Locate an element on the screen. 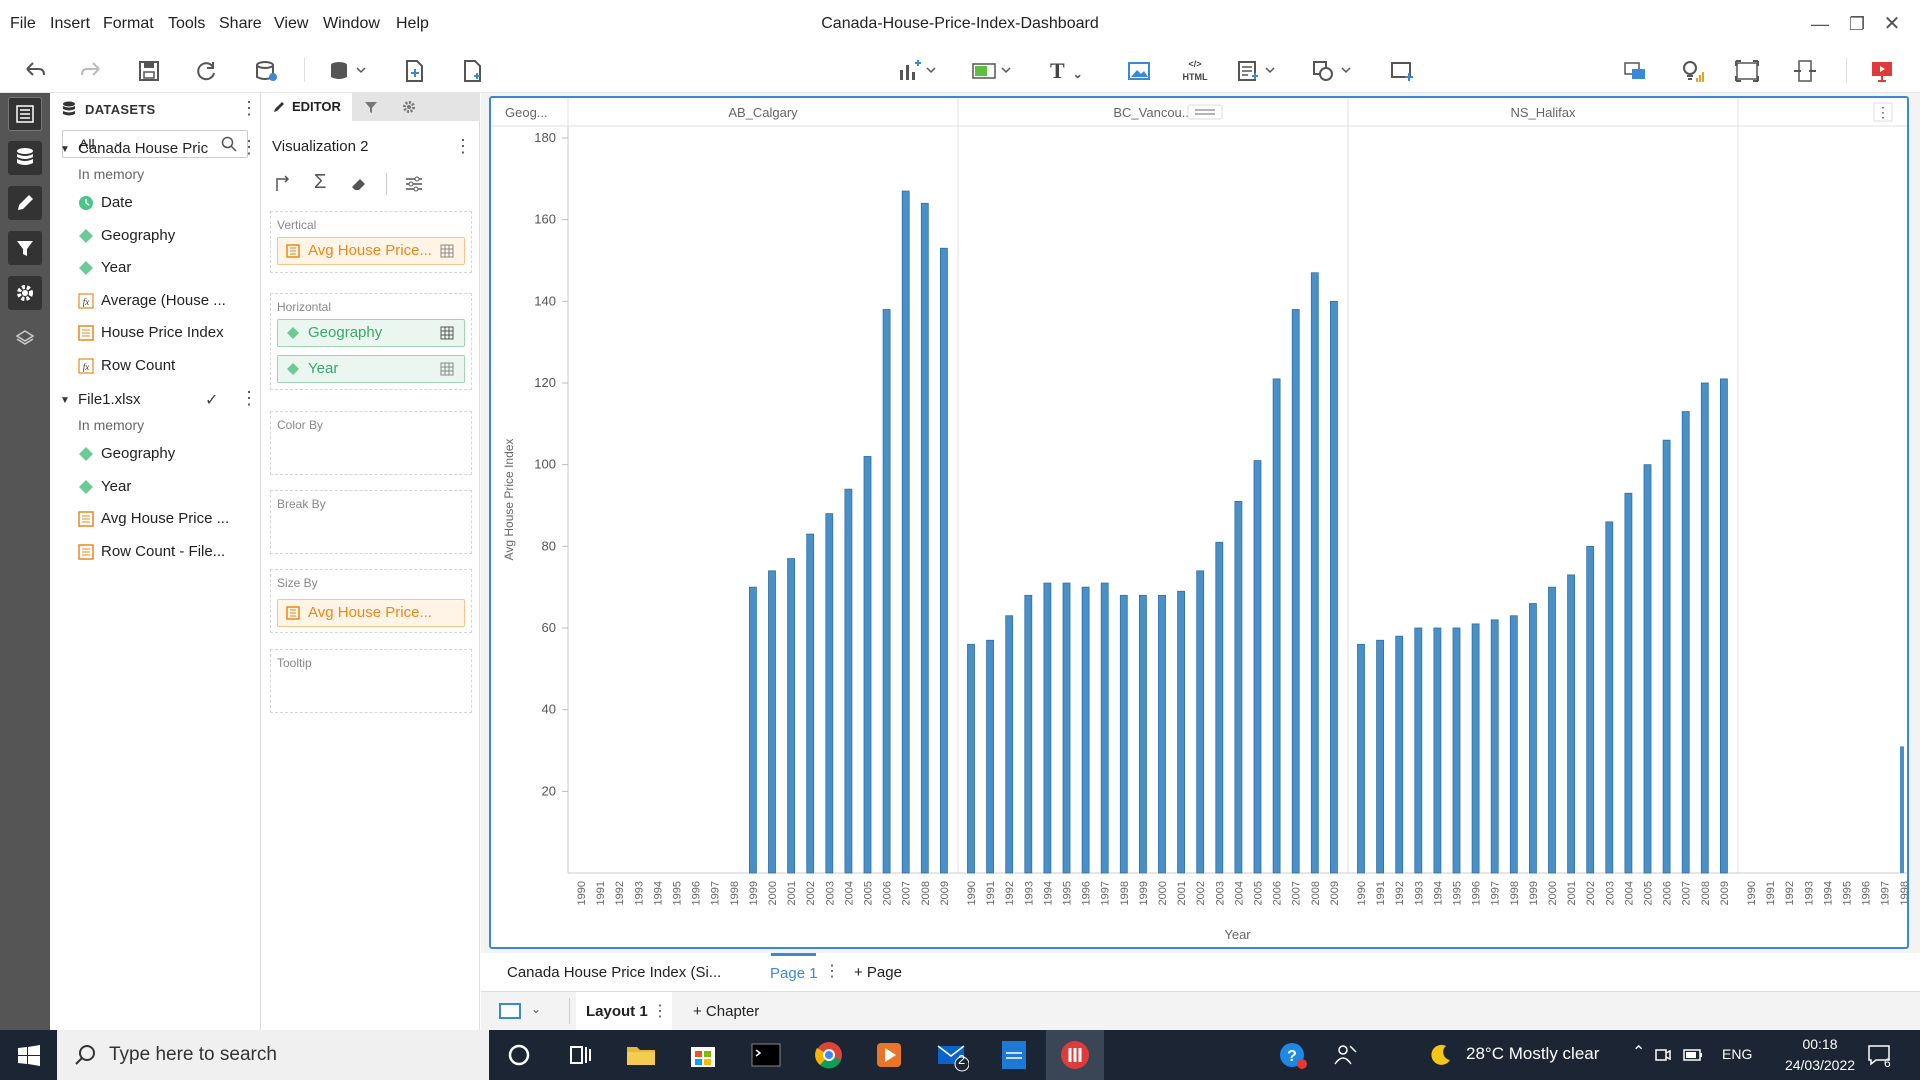 The width and height of the screenshot is (1920, 1080). menu-file: File is located at coordinates (23, 24).